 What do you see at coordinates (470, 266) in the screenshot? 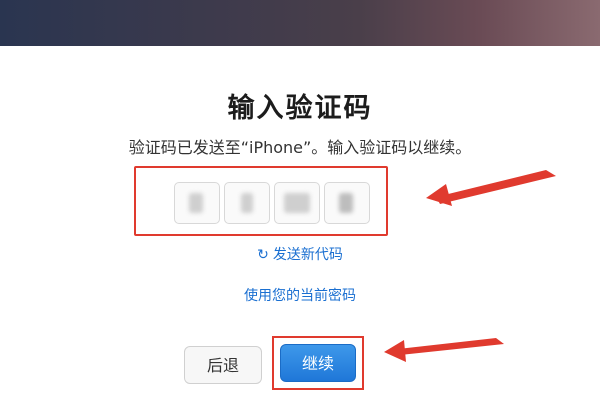
I see `annotation-arrows` at bounding box center [470, 266].